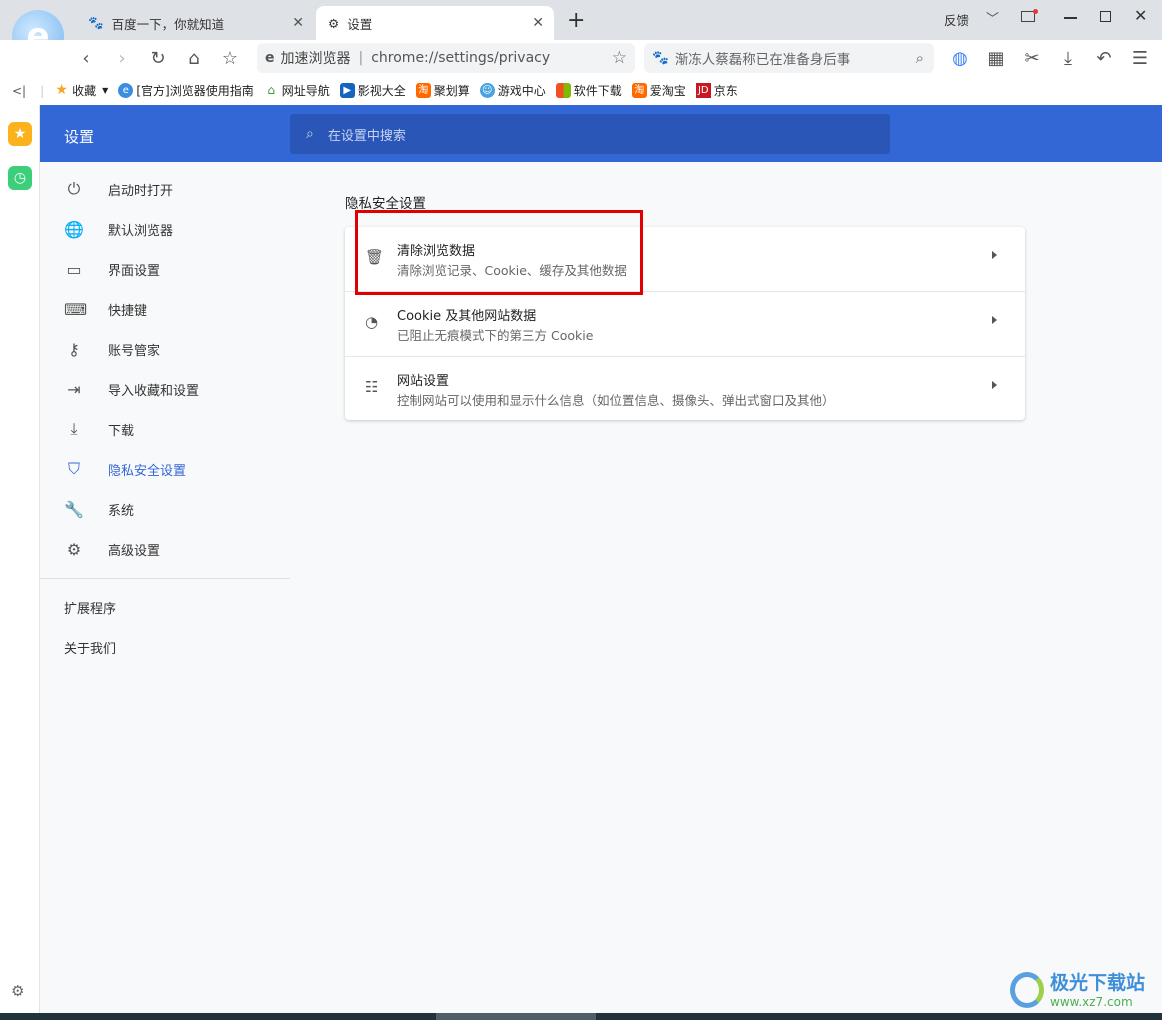 The image size is (1162, 1020). I want to click on section-title: 隐私安全设置, so click(385, 204).